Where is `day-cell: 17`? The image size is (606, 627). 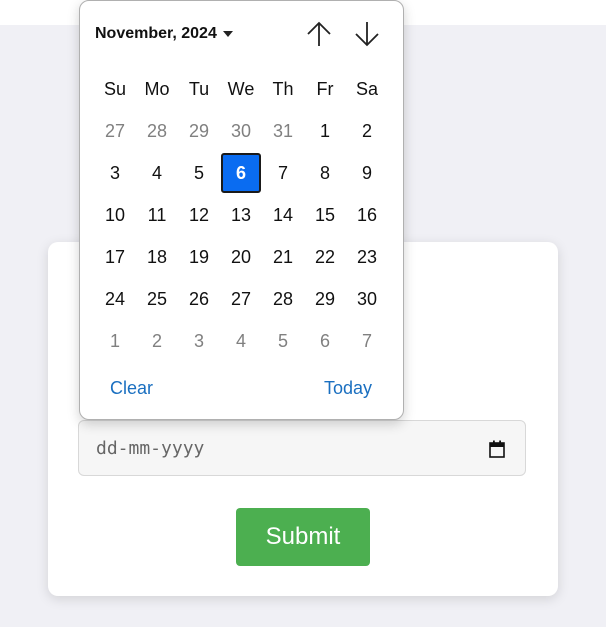
day-cell: 17 is located at coordinates (115, 257).